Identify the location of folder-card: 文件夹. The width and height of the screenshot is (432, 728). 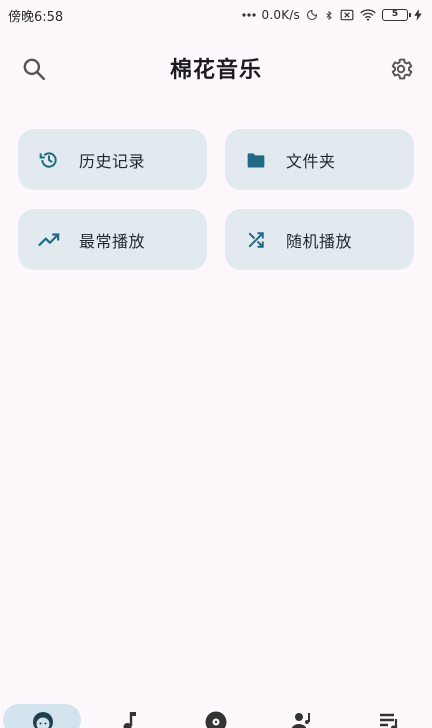
(319, 159).